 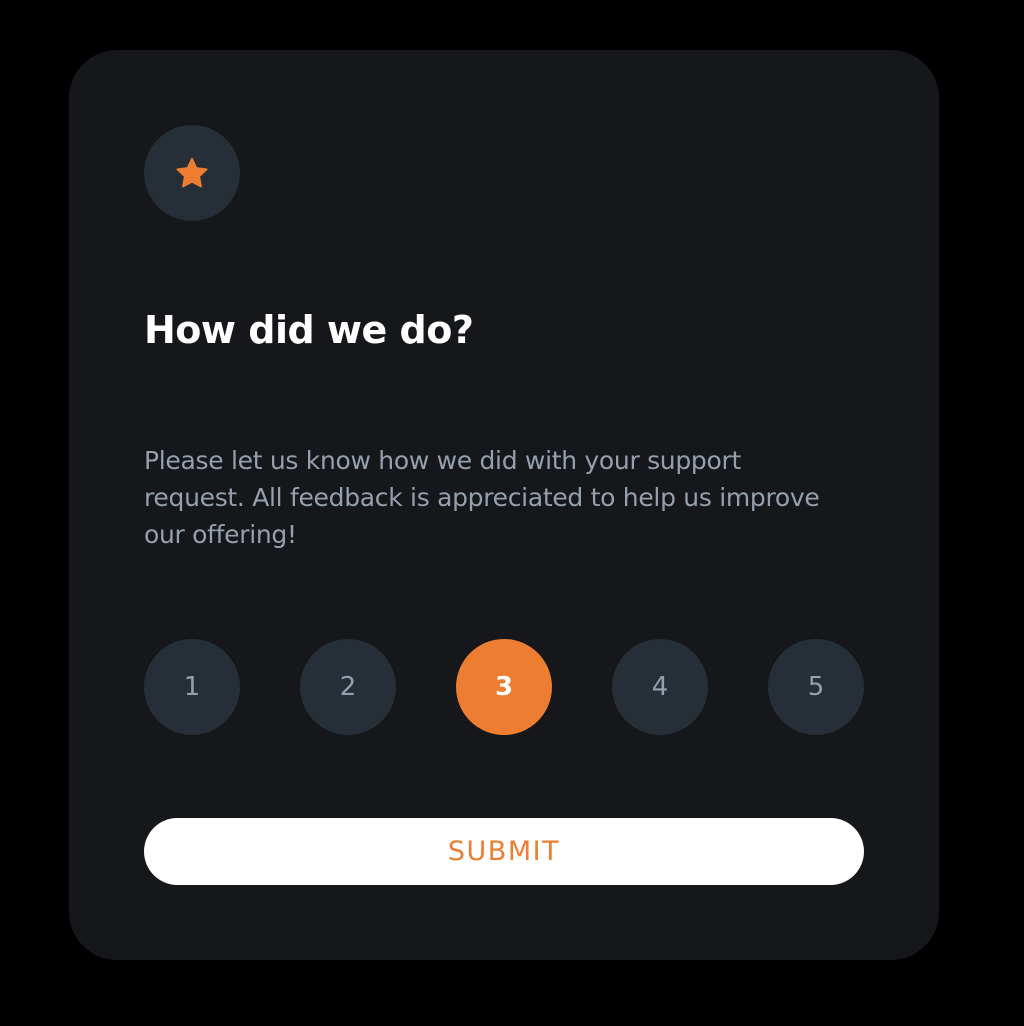 What do you see at coordinates (816, 687) in the screenshot?
I see `rating-option-5: 5` at bounding box center [816, 687].